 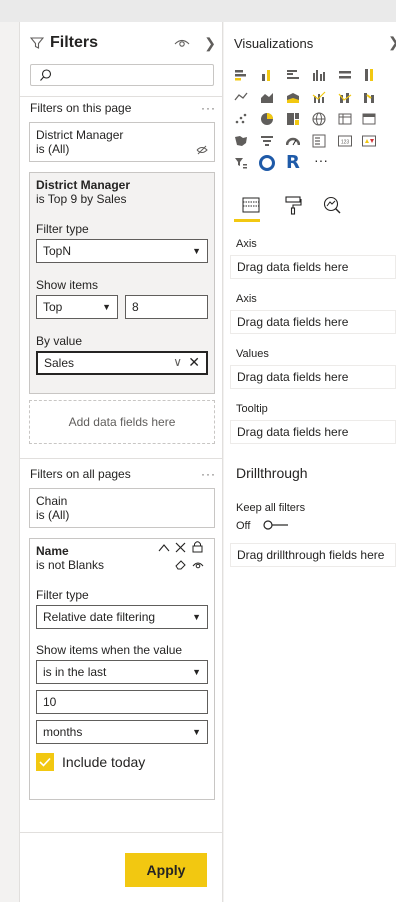 What do you see at coordinates (122, 251) in the screenshot?
I see `filter-type-dropdown: TopN ▼` at bounding box center [122, 251].